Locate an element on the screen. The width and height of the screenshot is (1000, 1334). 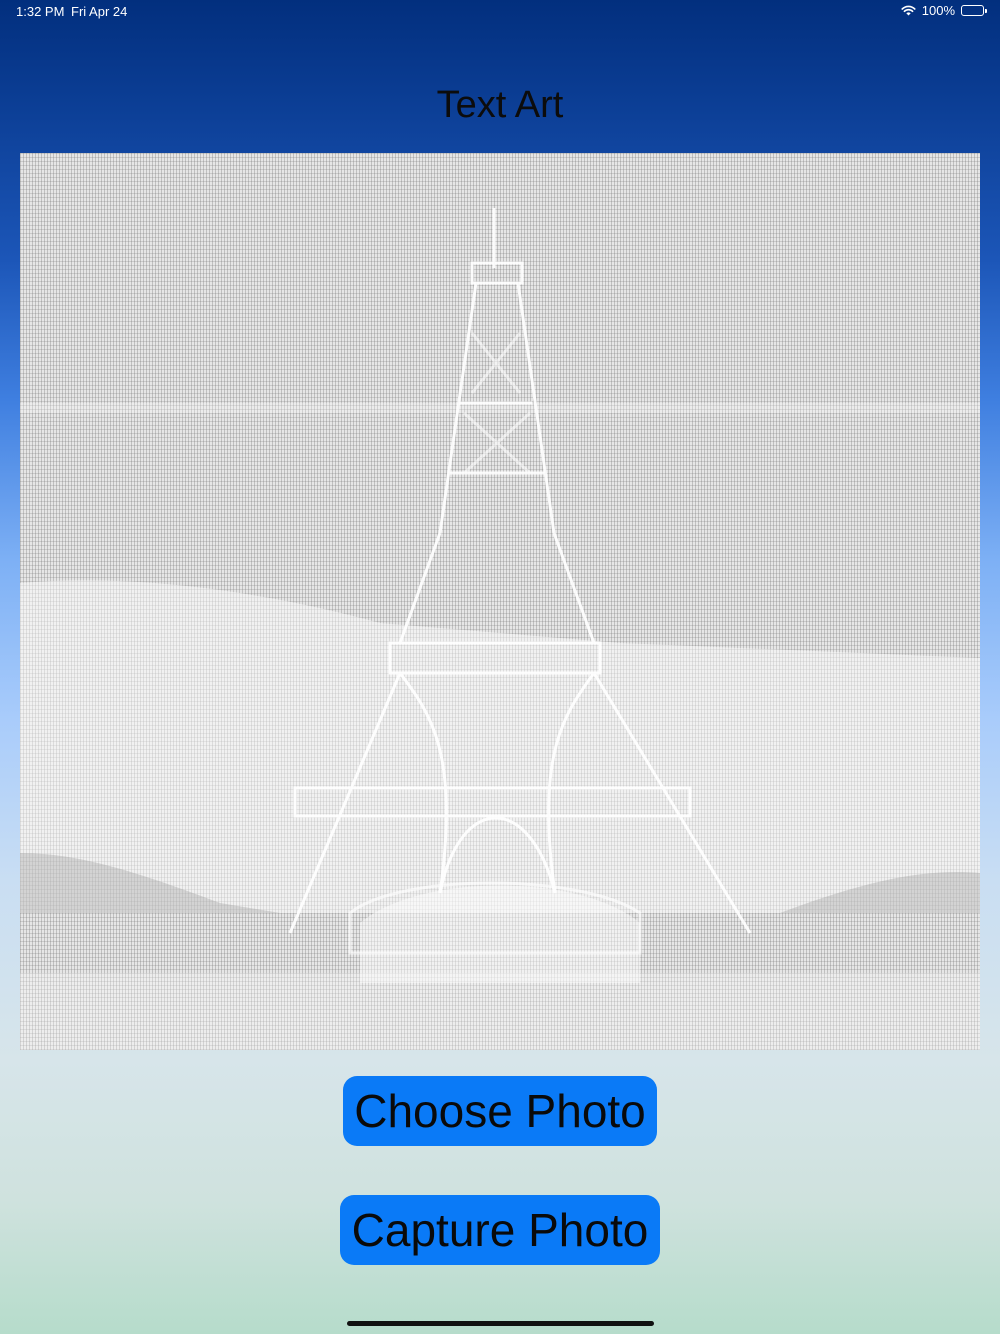
status-indicators: 100% is located at coordinates (944, 10).